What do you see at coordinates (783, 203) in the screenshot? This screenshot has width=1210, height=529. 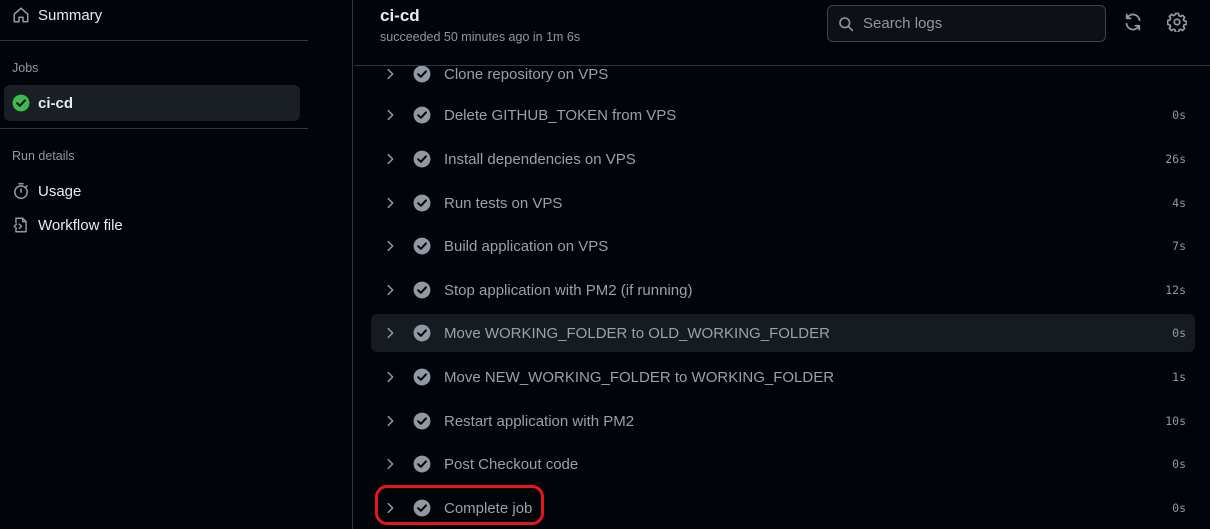 I see `step-row: Run tests on VPS 4s` at bounding box center [783, 203].